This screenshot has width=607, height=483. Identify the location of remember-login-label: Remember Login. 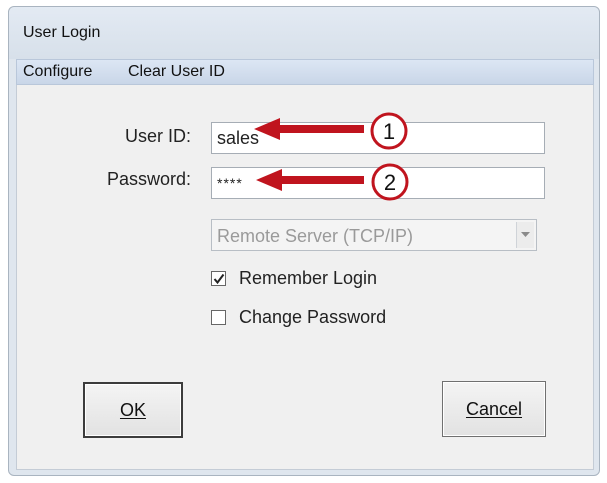
(308, 278).